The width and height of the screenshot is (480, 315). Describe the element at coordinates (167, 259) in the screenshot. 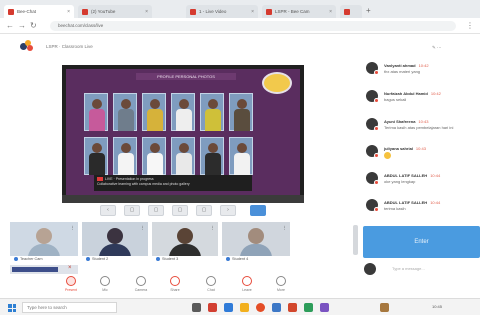

I see `participant-name: Student 3` at that location.